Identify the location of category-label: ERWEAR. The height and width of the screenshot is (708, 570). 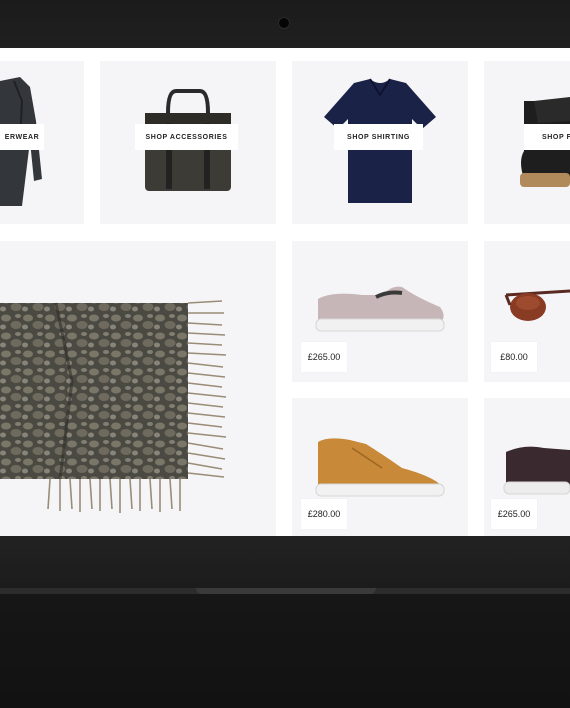
(22, 137).